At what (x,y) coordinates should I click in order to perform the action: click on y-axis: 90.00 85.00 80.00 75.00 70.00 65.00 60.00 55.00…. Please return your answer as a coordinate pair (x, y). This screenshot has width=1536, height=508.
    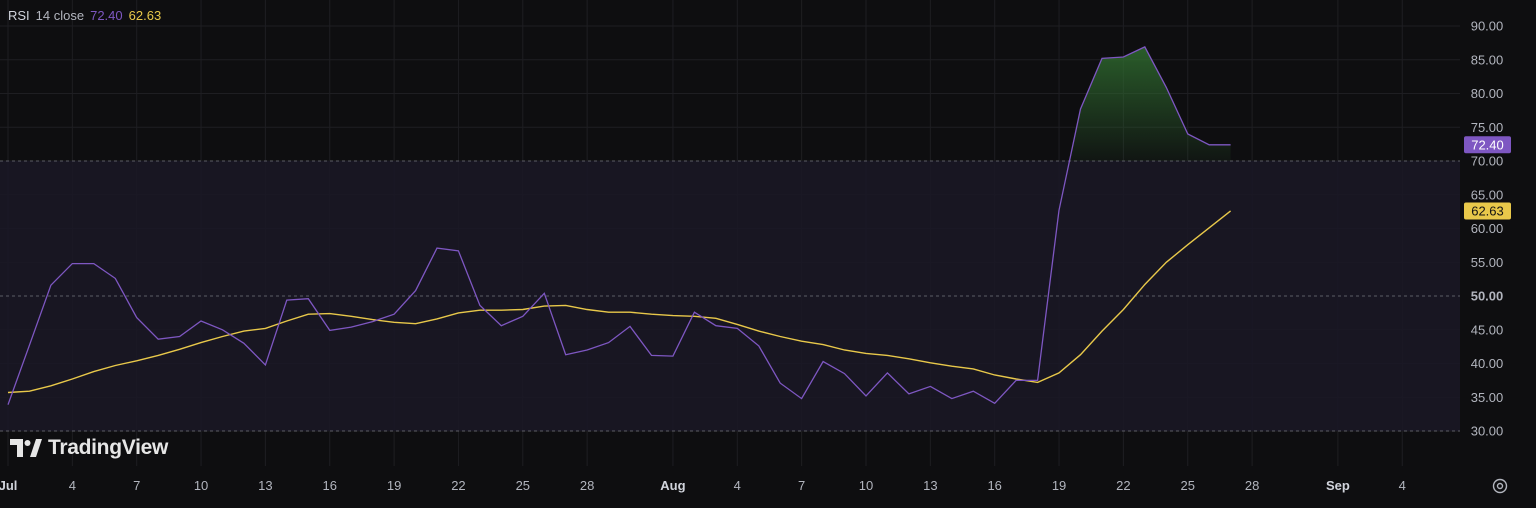
    Looking at the image, I should click on (1487, 229).